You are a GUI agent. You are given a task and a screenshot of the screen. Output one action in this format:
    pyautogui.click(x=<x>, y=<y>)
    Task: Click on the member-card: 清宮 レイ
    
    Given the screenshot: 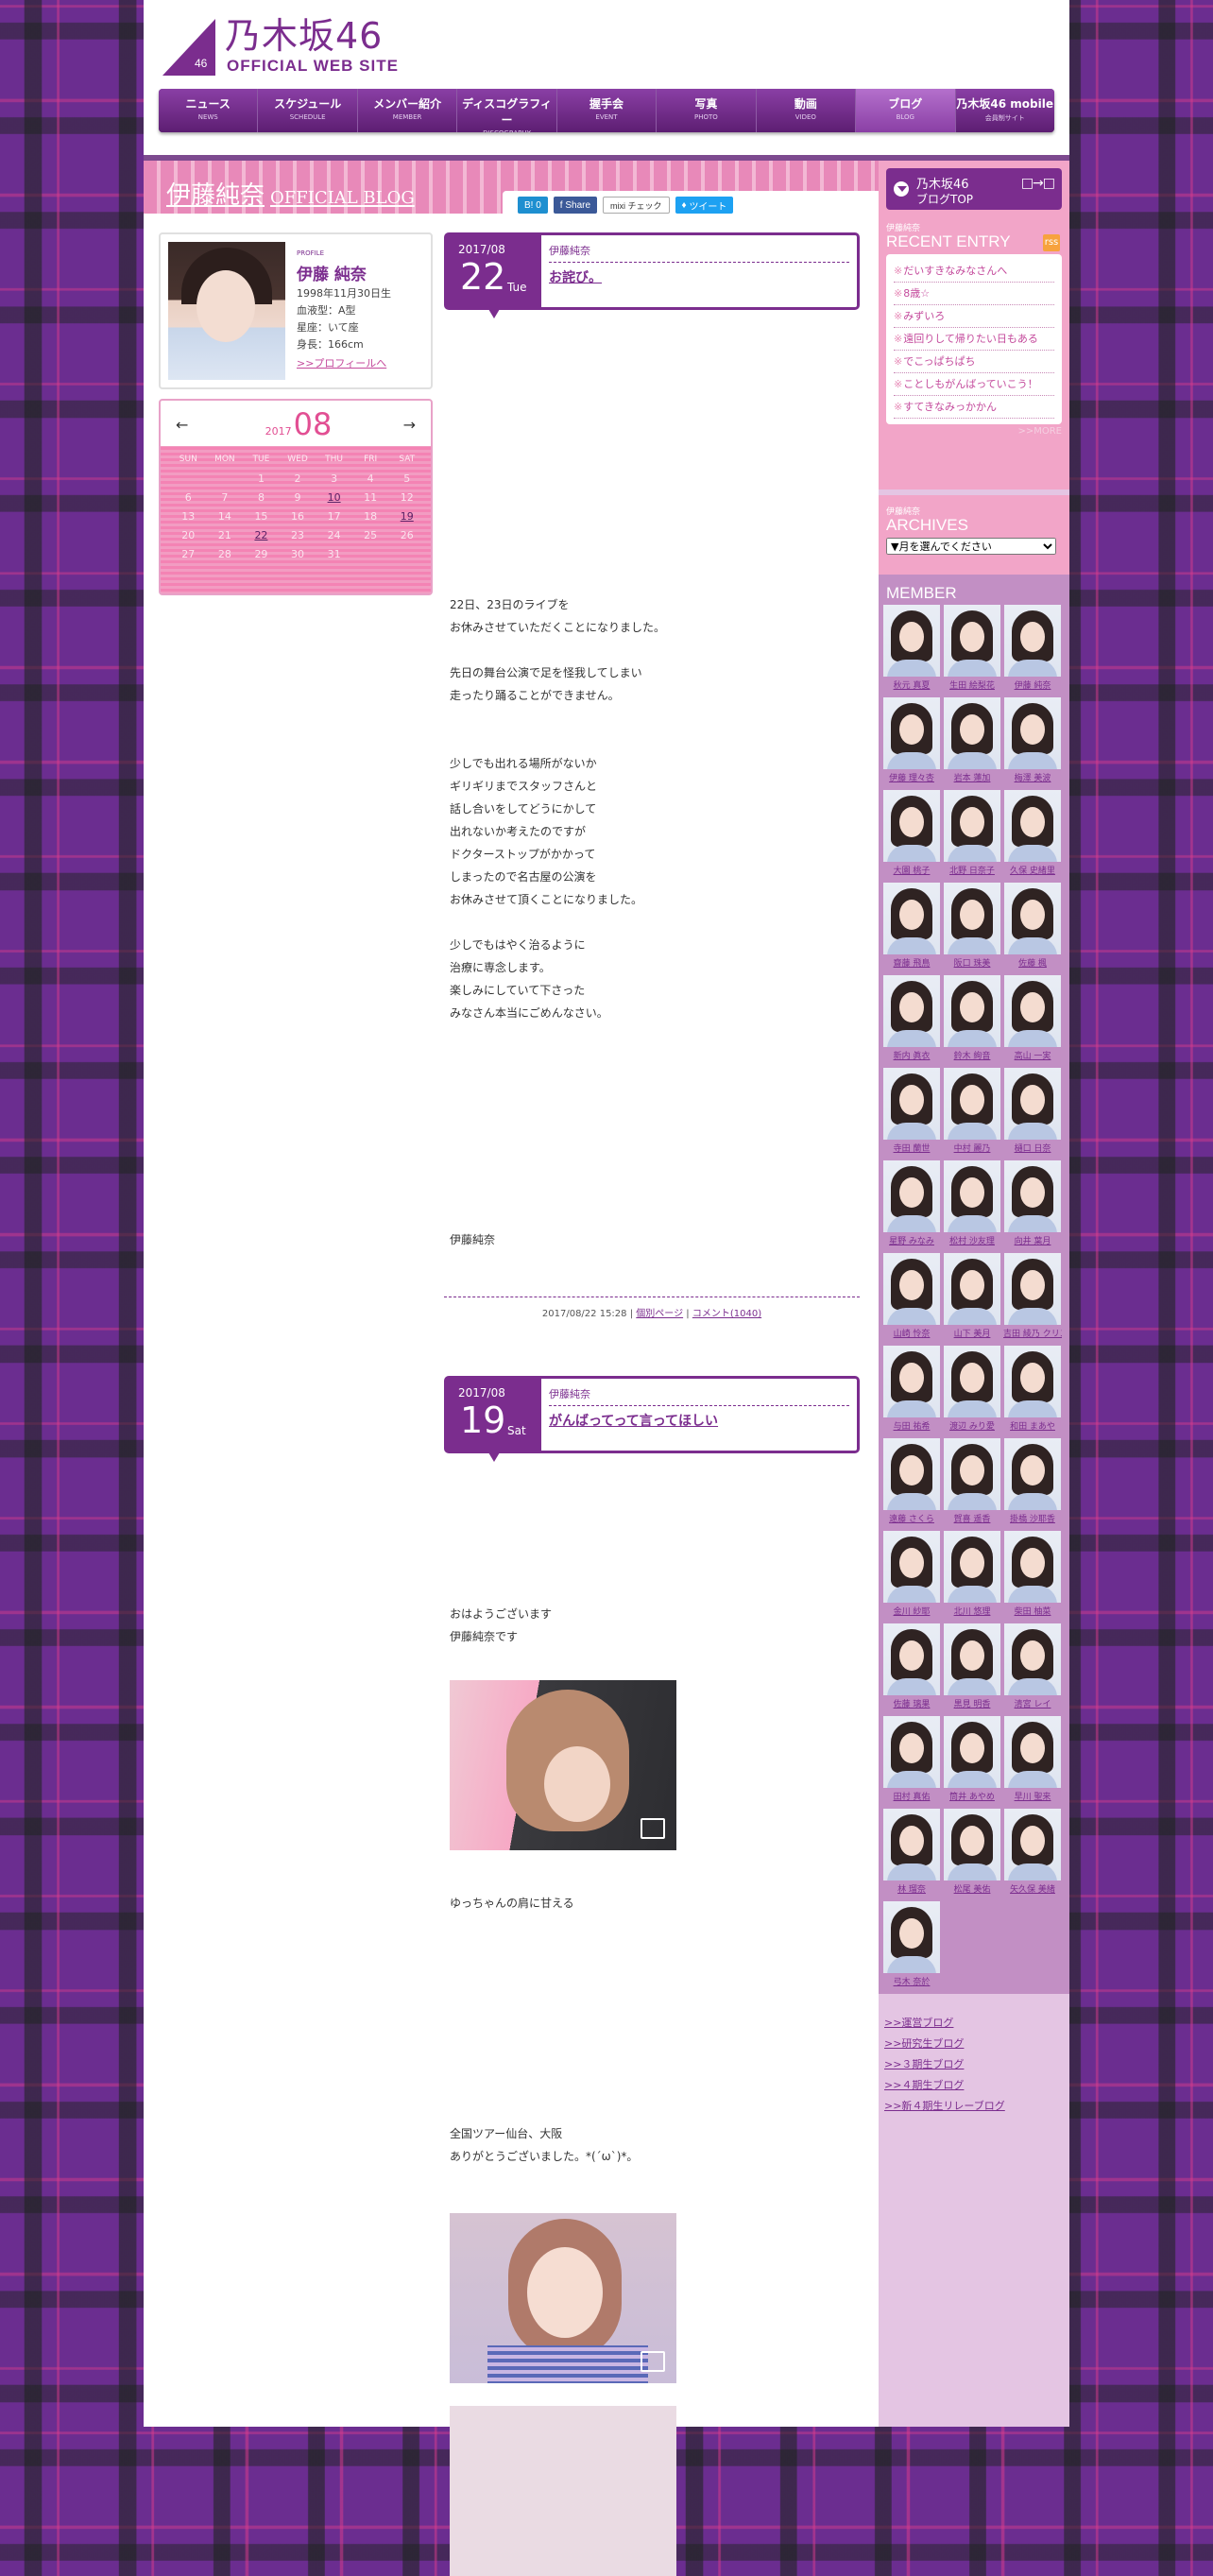 What is the action you would take?
    pyautogui.click(x=1032, y=1669)
    